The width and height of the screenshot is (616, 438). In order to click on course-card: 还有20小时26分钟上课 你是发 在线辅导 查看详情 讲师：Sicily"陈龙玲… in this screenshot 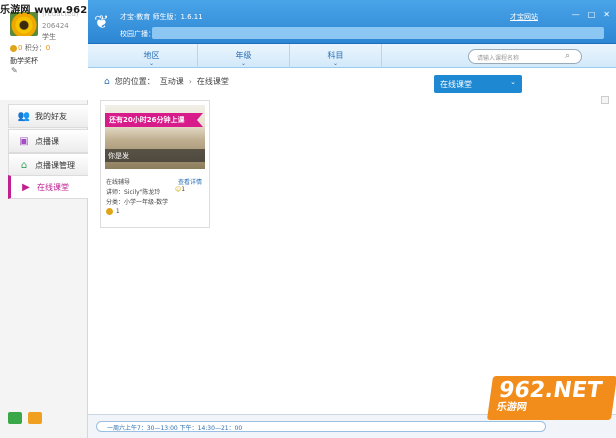, I will do `click(155, 164)`.